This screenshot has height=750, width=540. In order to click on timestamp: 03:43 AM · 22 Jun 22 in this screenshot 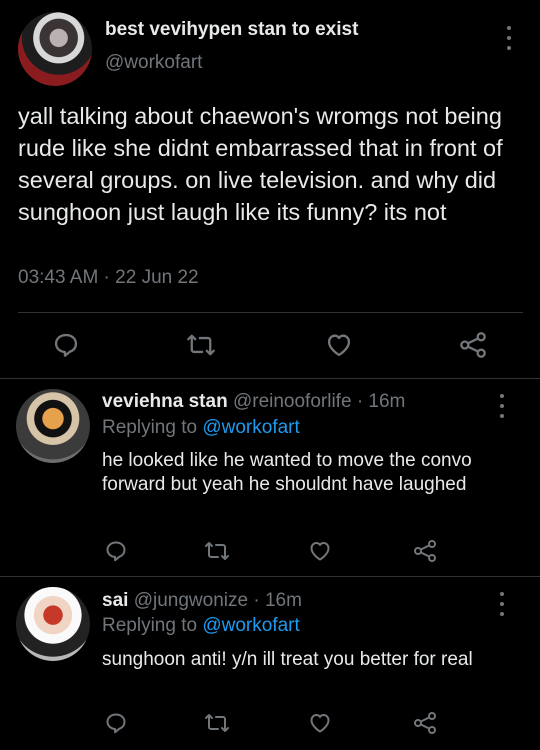, I will do `click(108, 278)`.